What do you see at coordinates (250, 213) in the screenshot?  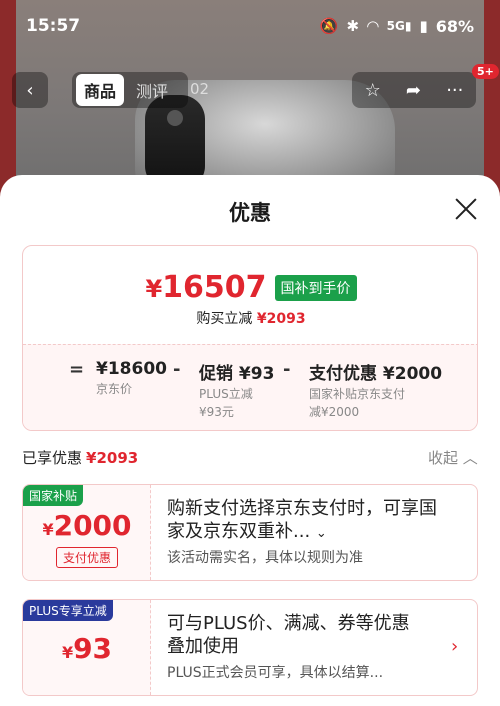 I see `sheet-title: 优惠` at bounding box center [250, 213].